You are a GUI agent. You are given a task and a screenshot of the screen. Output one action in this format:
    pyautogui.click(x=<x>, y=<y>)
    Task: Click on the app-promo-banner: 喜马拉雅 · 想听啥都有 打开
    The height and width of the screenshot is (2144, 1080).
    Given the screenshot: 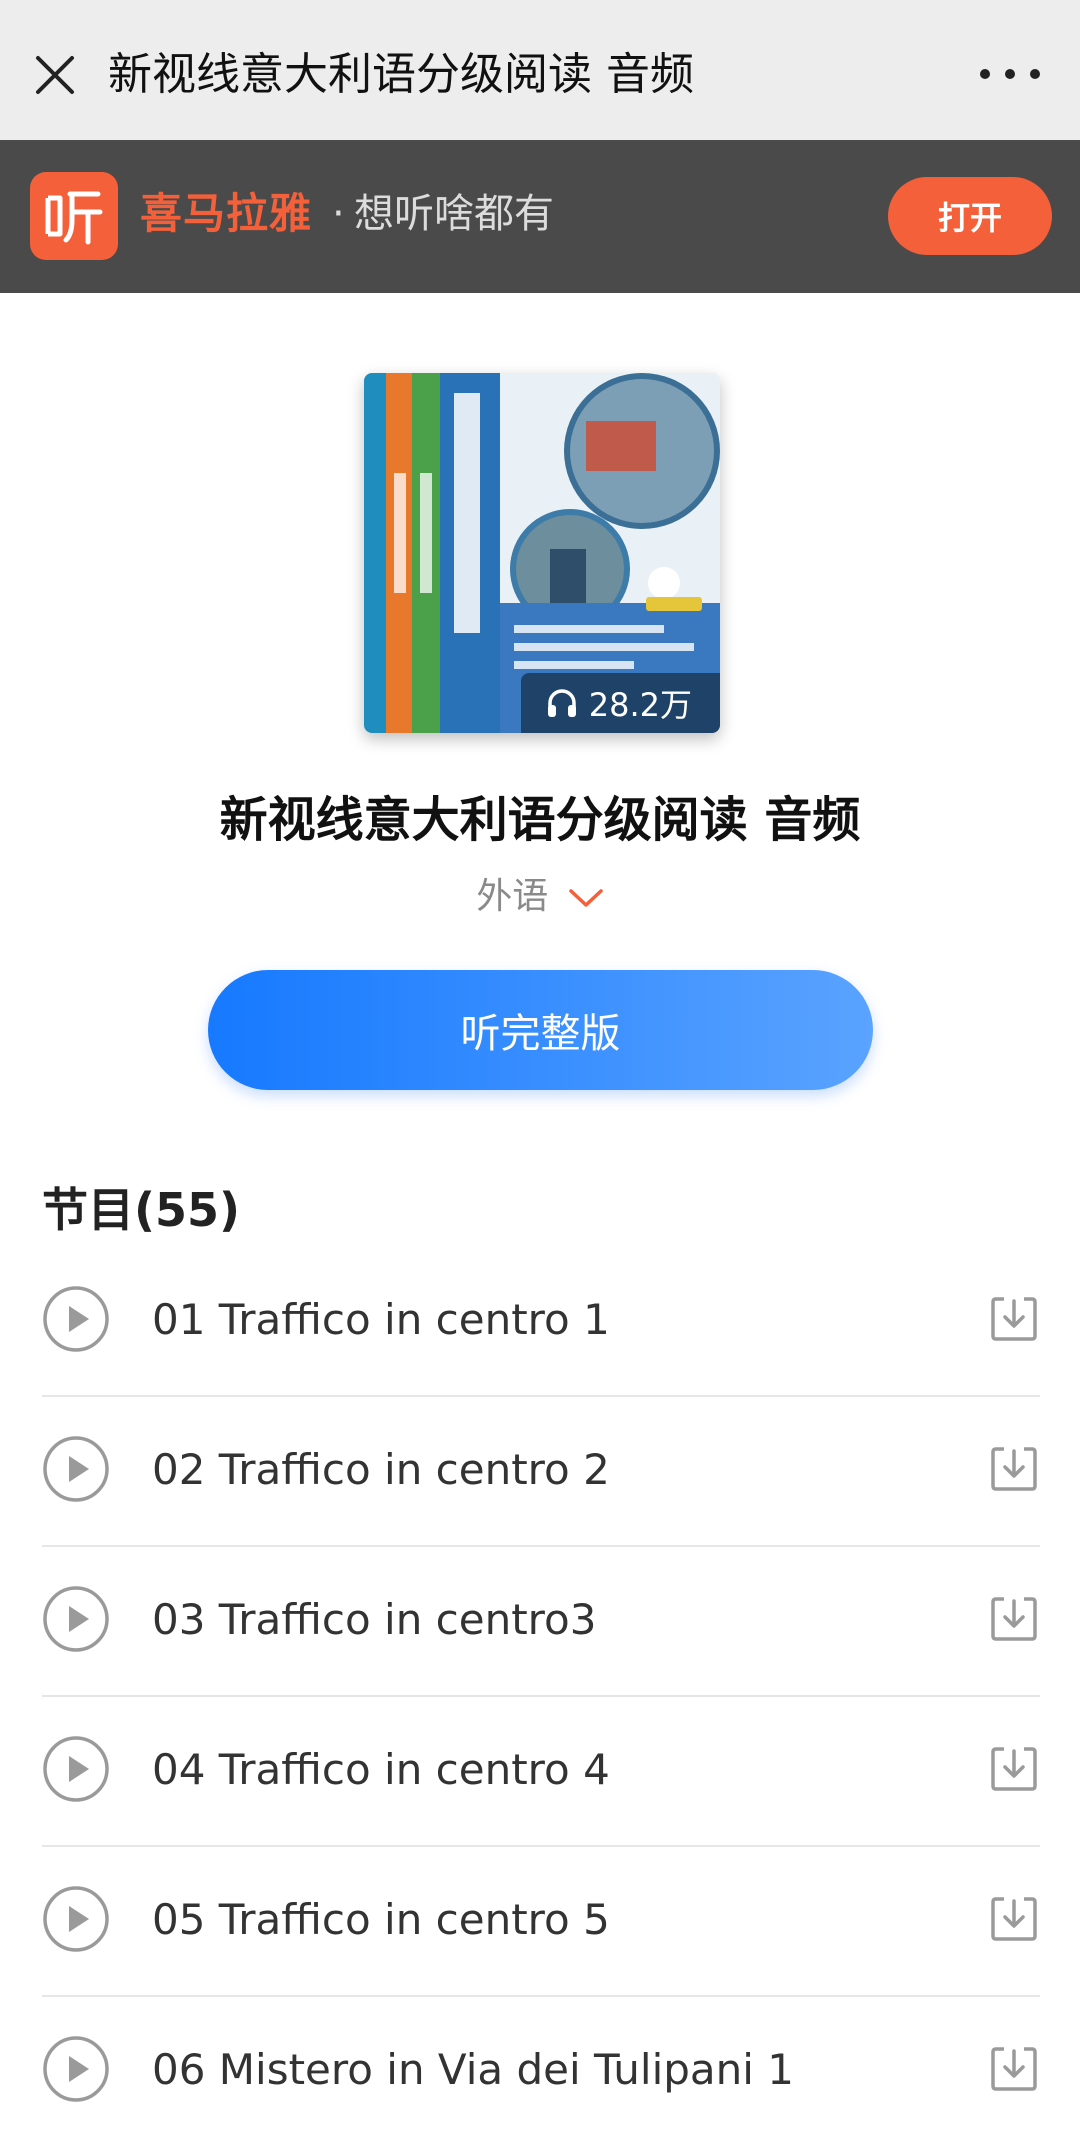 What is the action you would take?
    pyautogui.click(x=540, y=216)
    